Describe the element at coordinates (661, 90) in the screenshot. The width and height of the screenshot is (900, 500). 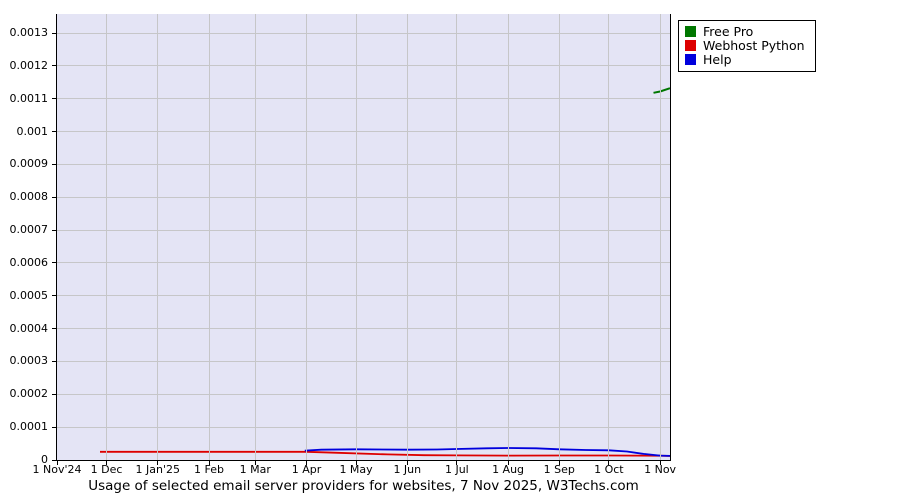
I see `series-line-free-pro` at that location.